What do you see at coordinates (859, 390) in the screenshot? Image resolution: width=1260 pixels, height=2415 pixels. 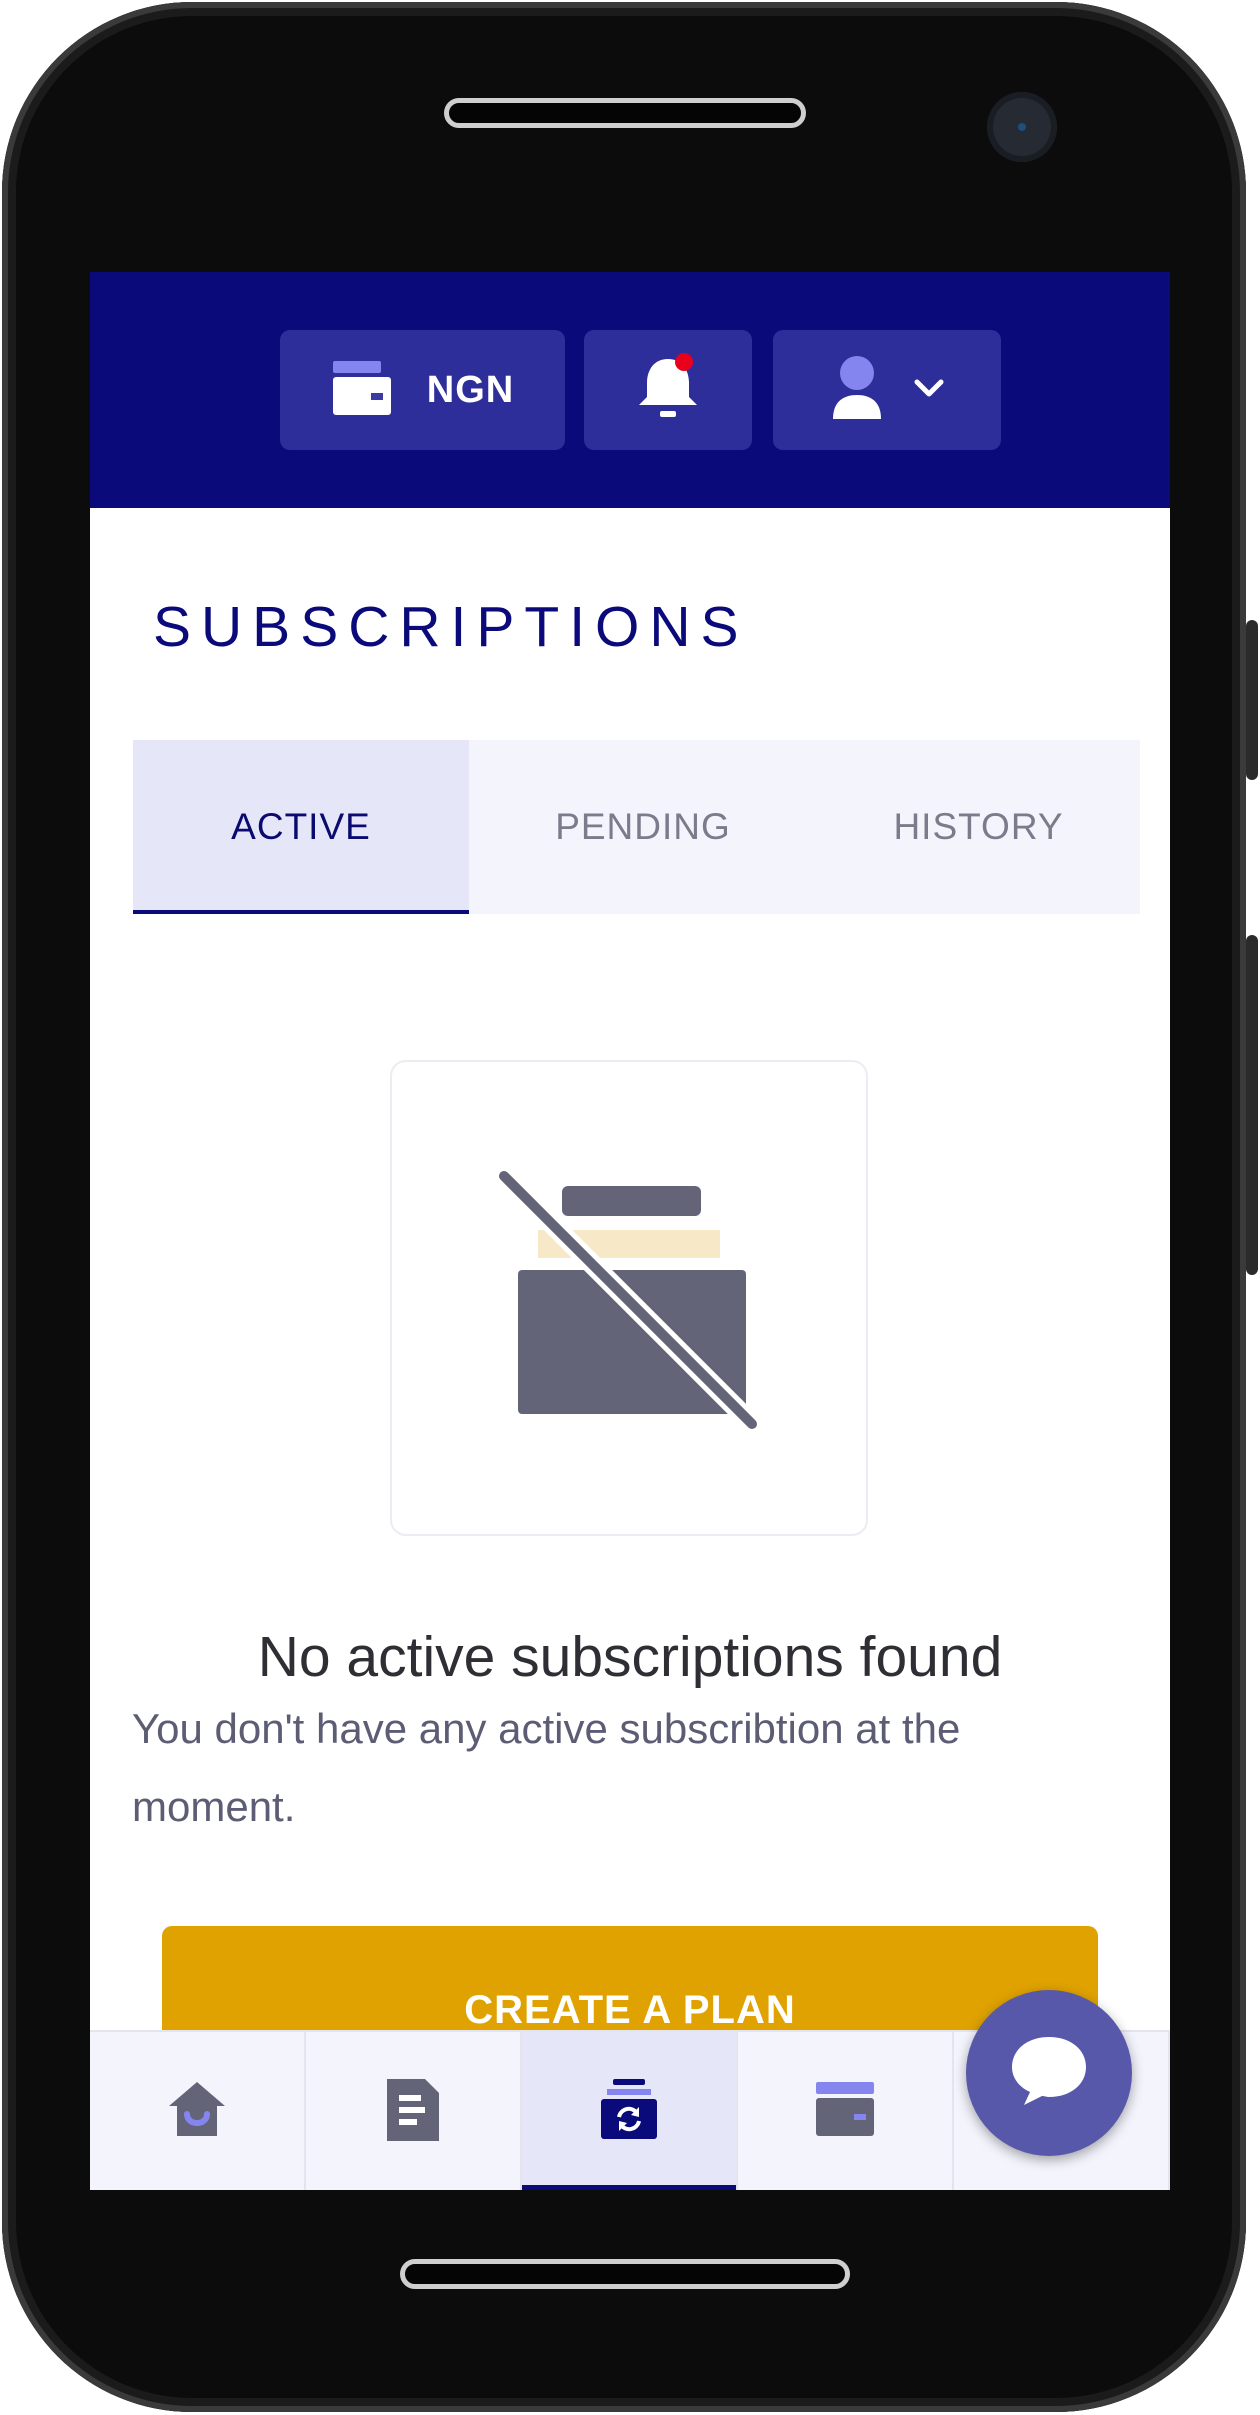 I see `user-icon` at bounding box center [859, 390].